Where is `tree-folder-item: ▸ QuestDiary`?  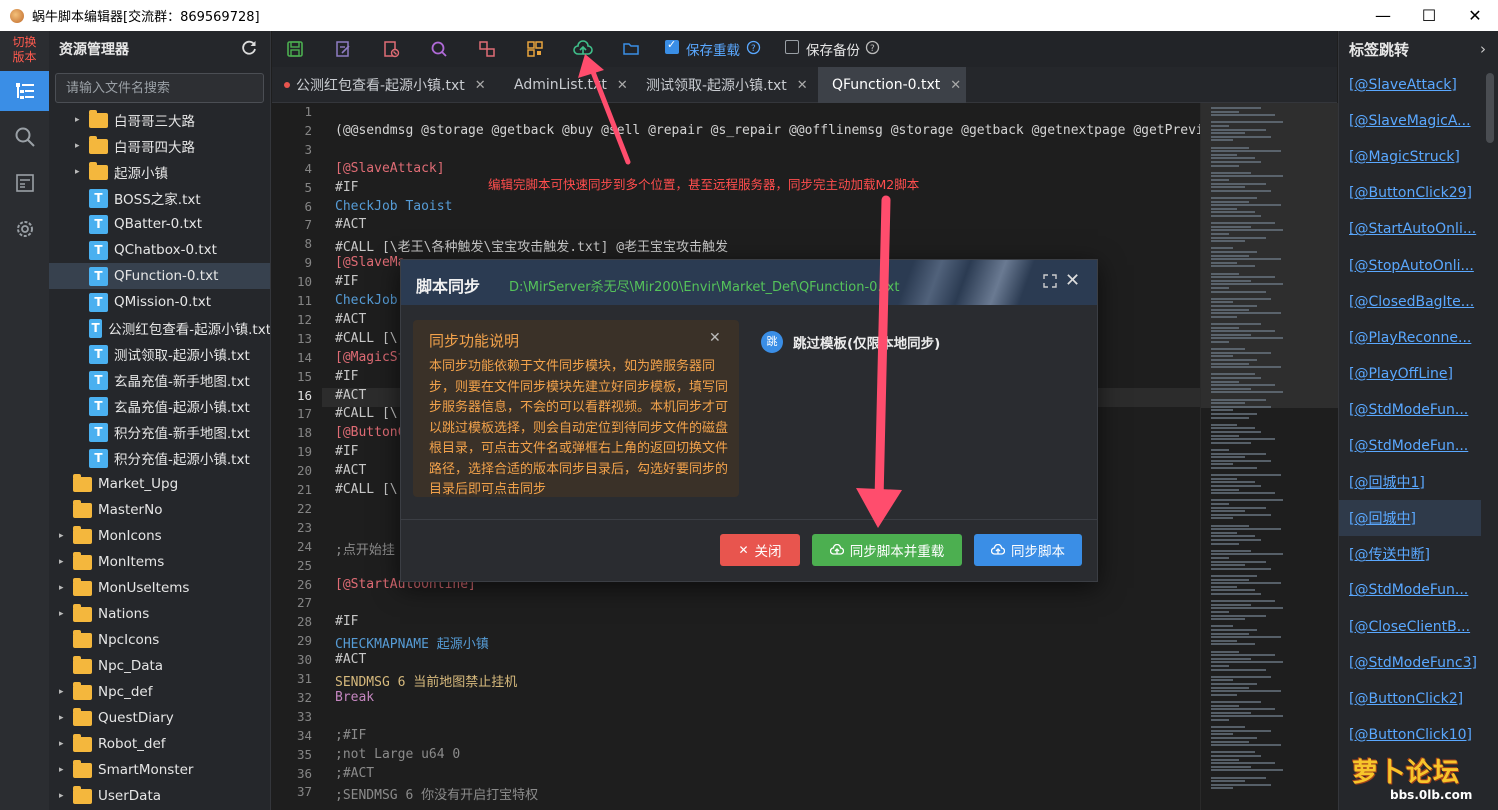 tree-folder-item: ▸ QuestDiary is located at coordinates (159, 718).